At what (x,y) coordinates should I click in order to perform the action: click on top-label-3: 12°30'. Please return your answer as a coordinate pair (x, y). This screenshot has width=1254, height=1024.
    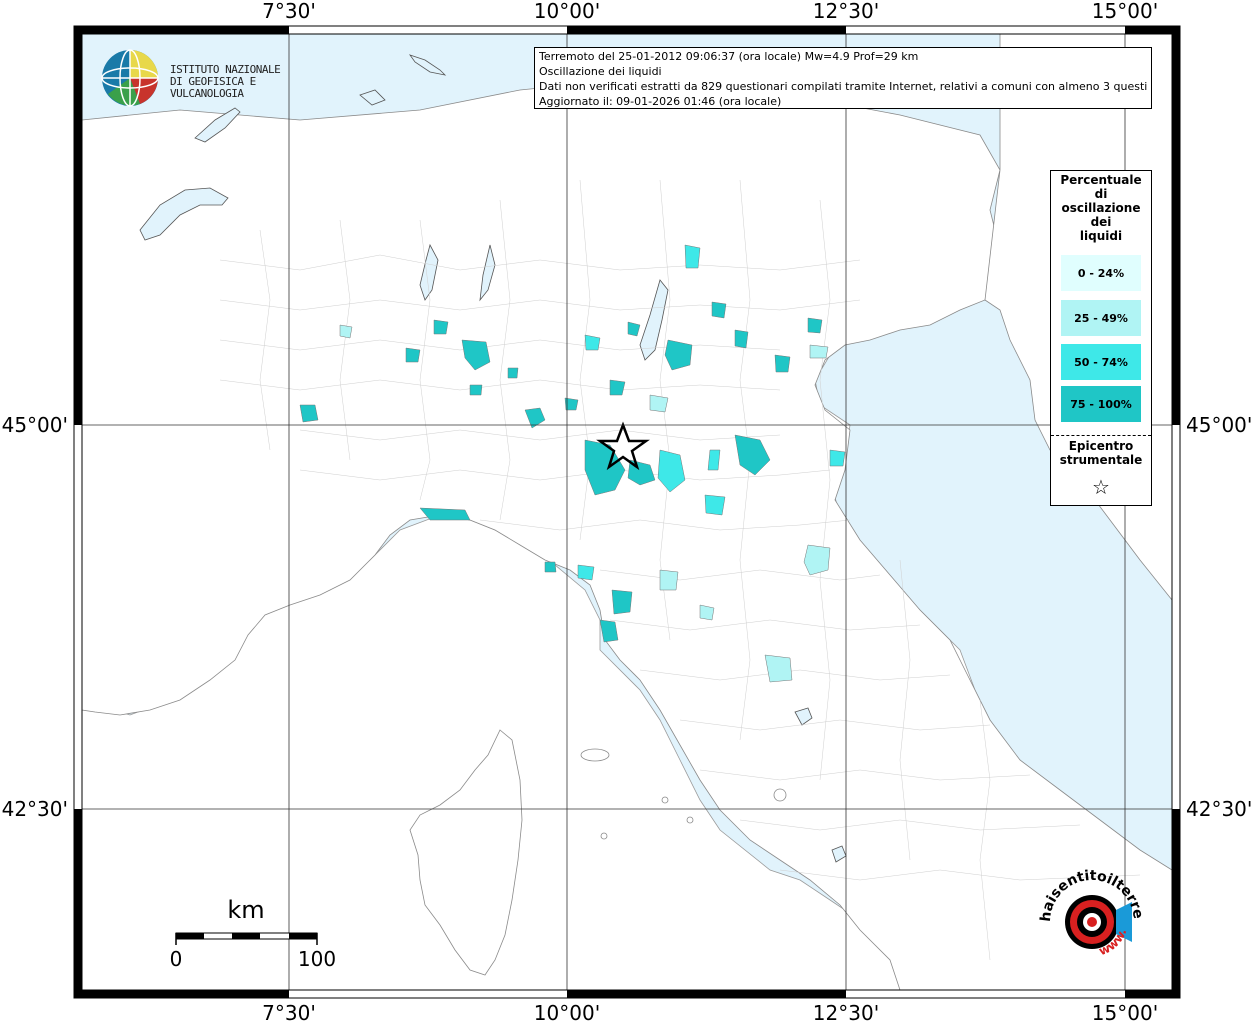
    Looking at the image, I should click on (846, 11).